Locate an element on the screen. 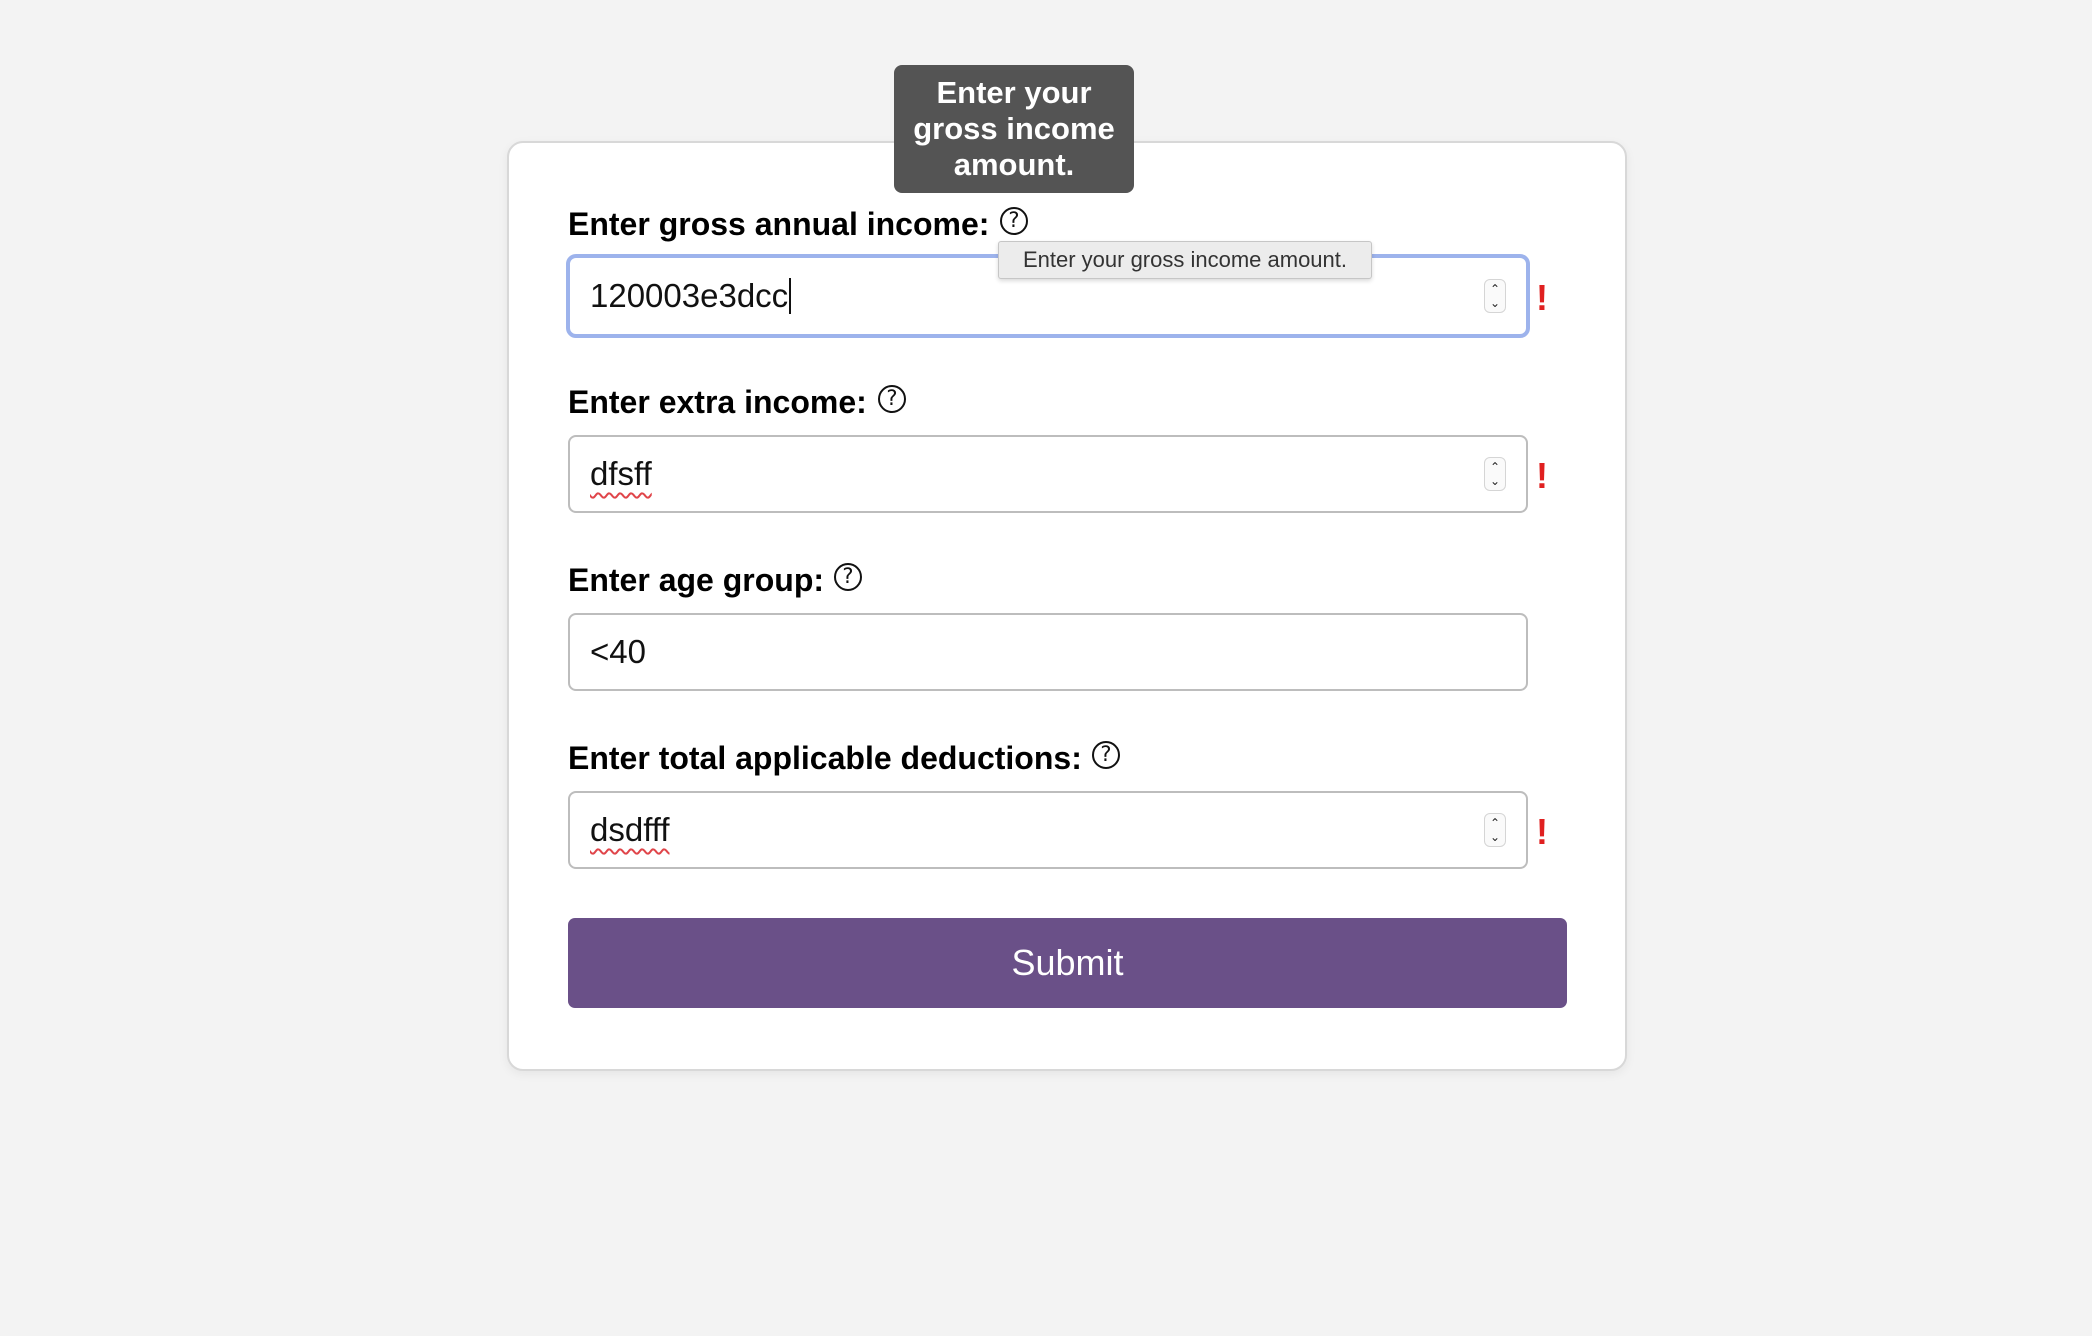  gross-income-text: 120003e3dcc is located at coordinates (689, 295).